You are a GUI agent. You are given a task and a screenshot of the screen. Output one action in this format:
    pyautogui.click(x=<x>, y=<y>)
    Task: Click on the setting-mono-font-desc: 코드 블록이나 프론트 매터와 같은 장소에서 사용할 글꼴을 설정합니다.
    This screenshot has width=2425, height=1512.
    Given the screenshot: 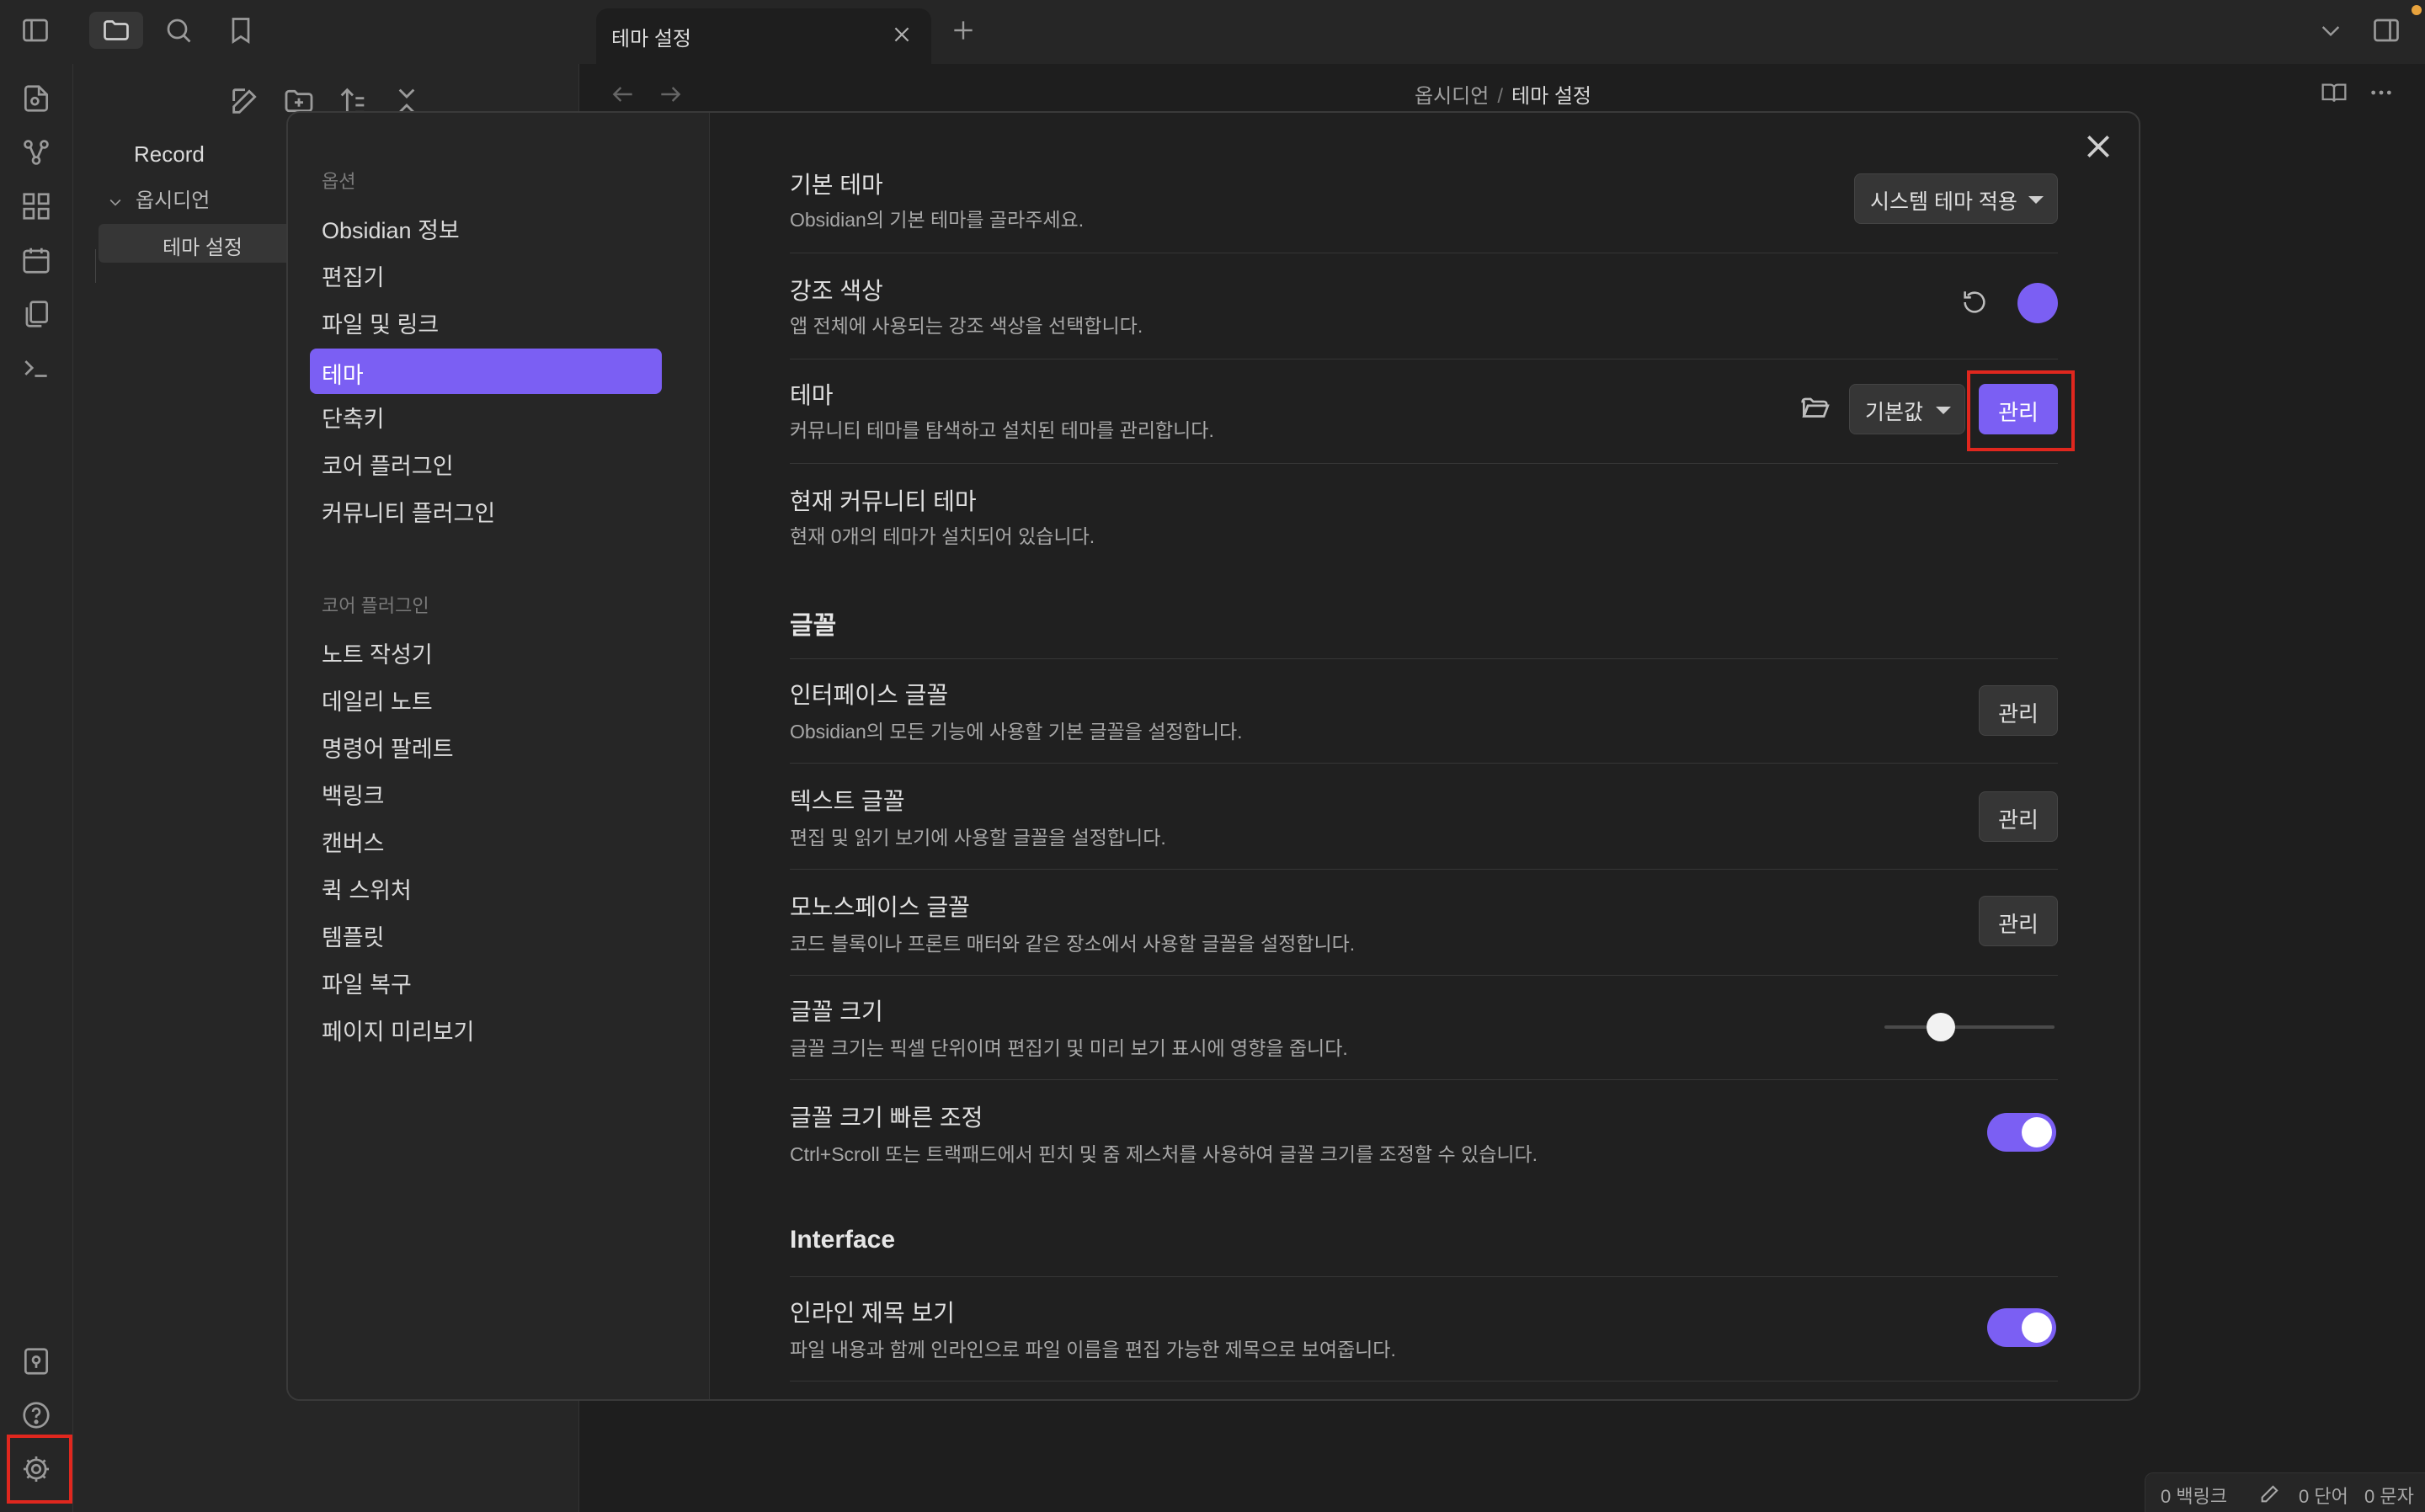 What is the action you would take?
    pyautogui.click(x=1073, y=944)
    